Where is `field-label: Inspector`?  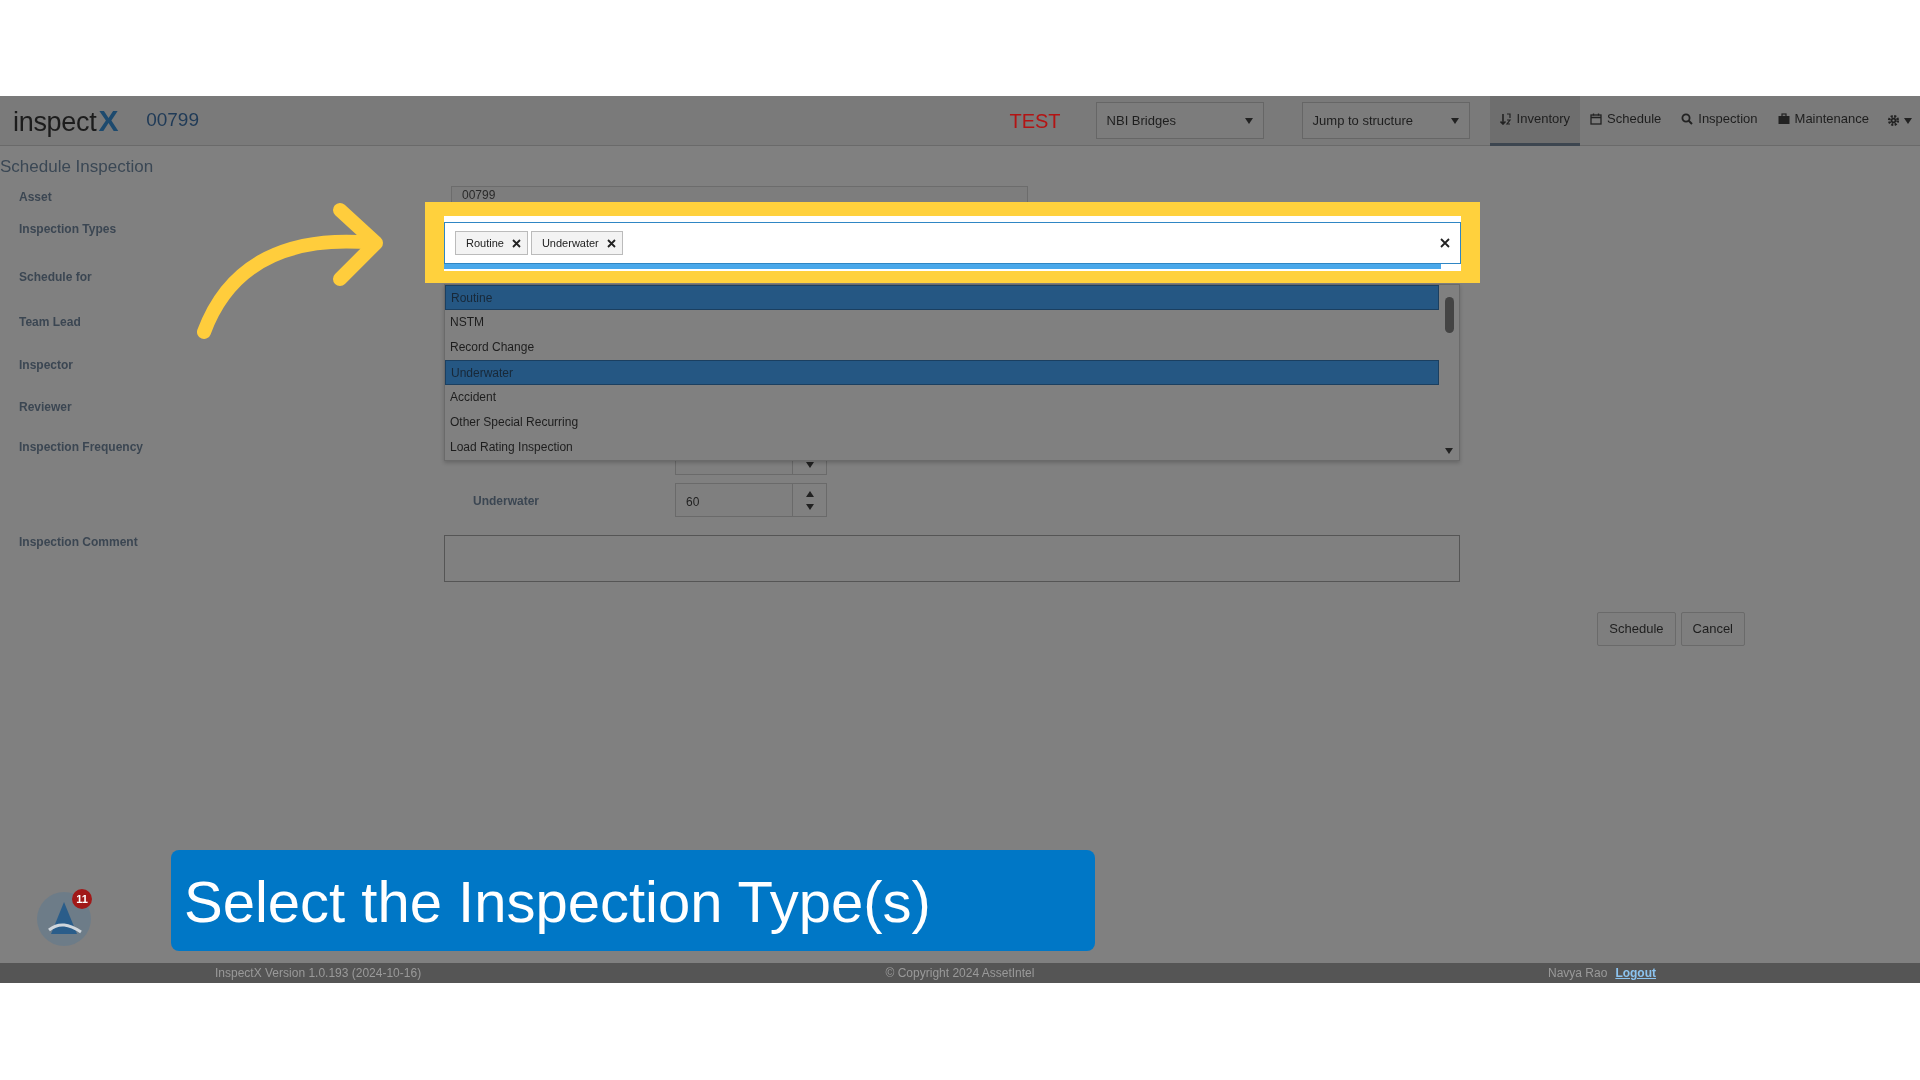
field-label: Inspector is located at coordinates (46, 365).